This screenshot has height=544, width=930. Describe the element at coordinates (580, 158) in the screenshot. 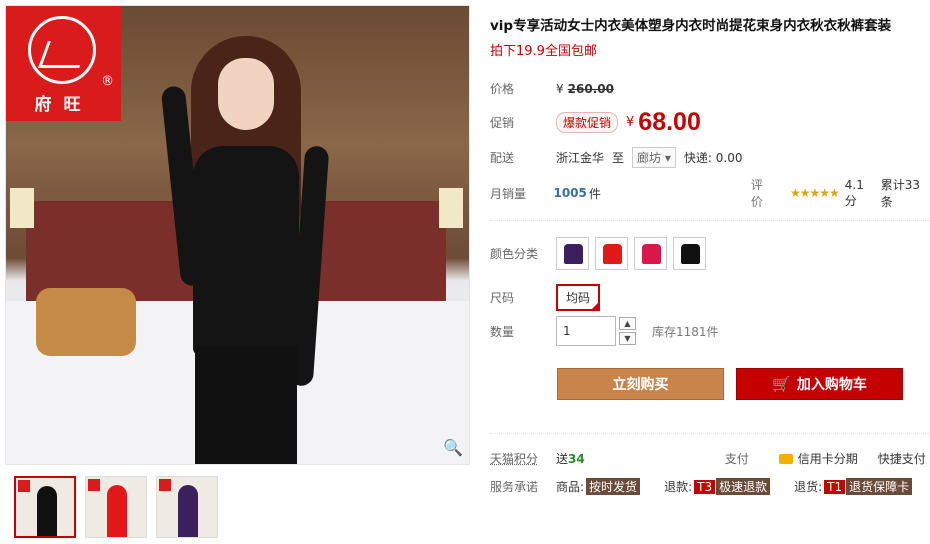

I see `ship-from: 浙江金华` at that location.